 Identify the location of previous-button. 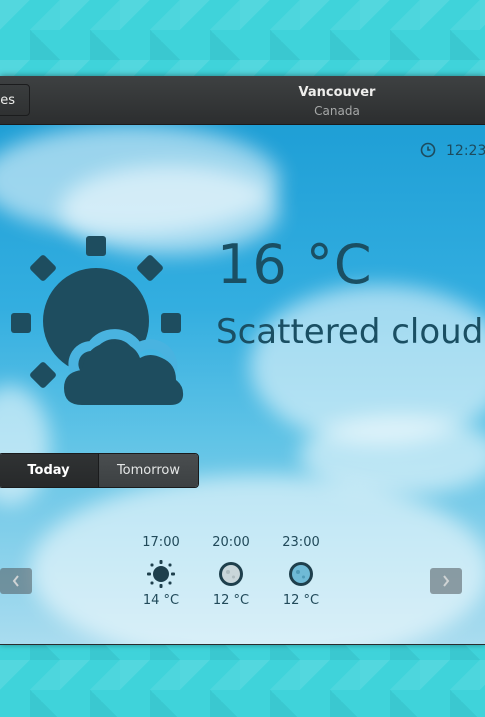
(16, 581).